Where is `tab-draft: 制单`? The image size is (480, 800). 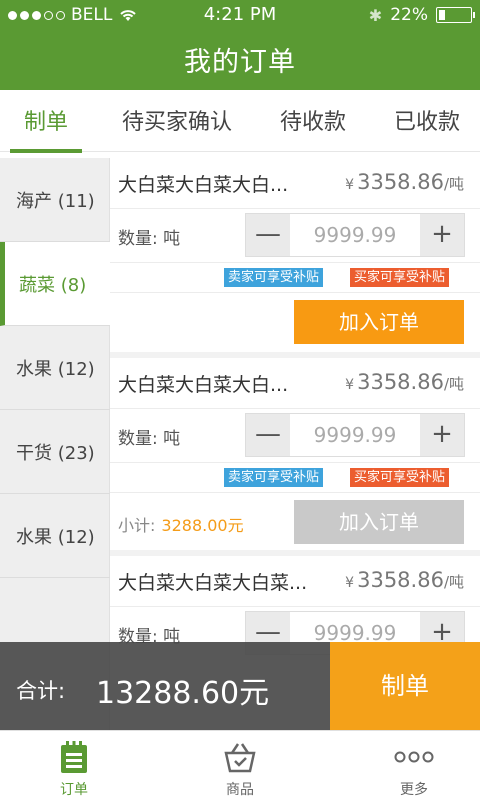 tab-draft: 制单 is located at coordinates (46, 120).